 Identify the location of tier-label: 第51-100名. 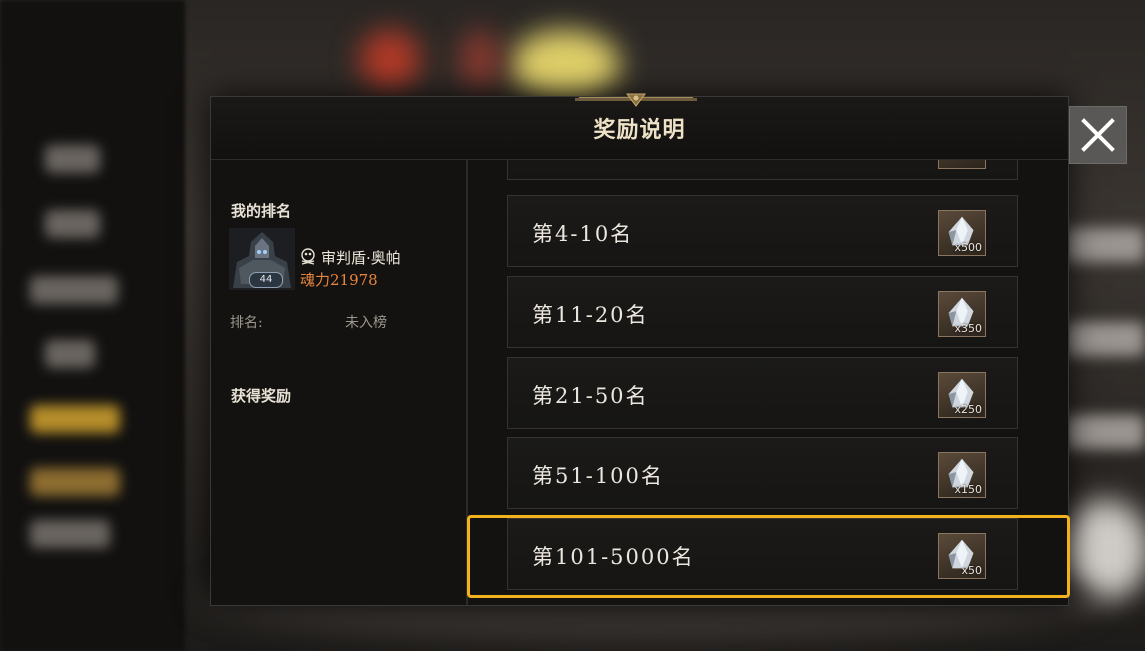
(598, 476).